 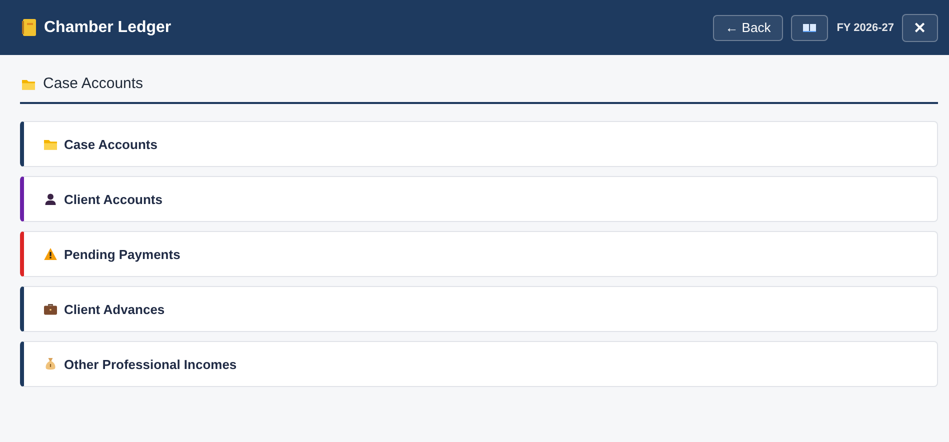 I want to click on book-button, so click(x=809, y=27).